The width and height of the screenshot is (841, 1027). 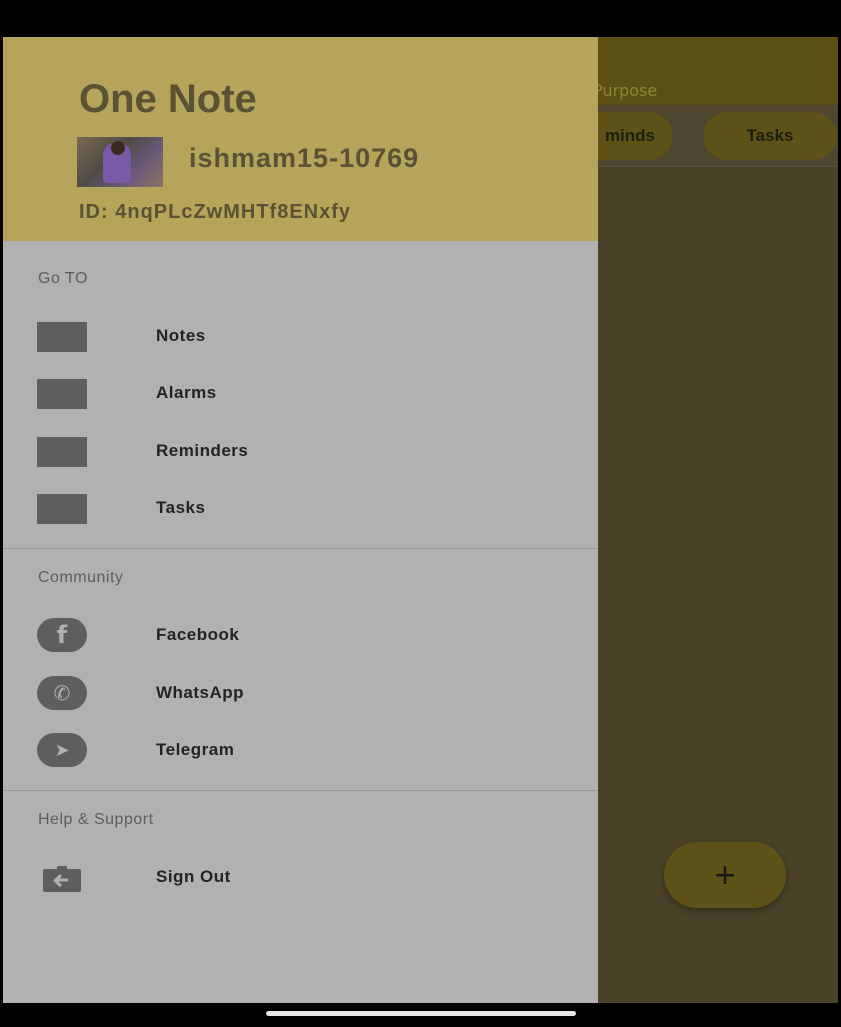 What do you see at coordinates (63, 278) in the screenshot?
I see `section-title-goto: Go TO` at bounding box center [63, 278].